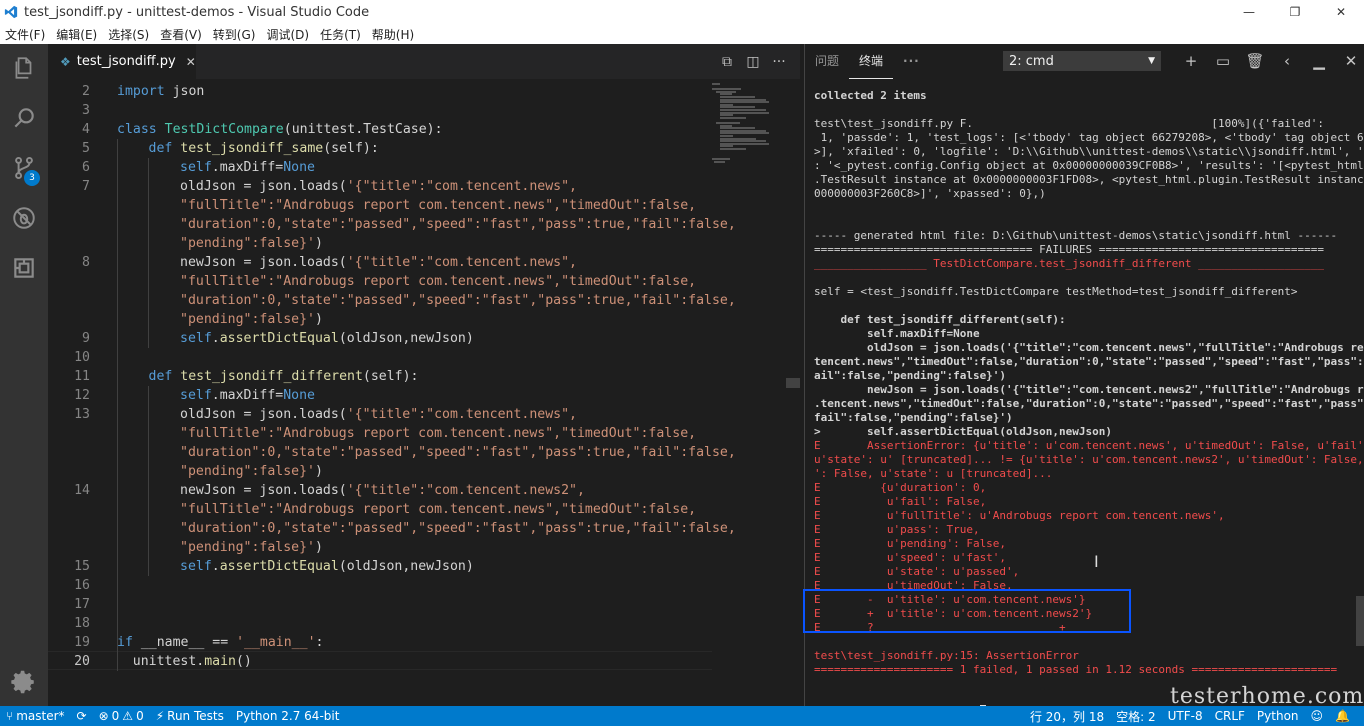 The width and height of the screenshot is (1364, 726). I want to click on debug-icon, so click(24, 218).